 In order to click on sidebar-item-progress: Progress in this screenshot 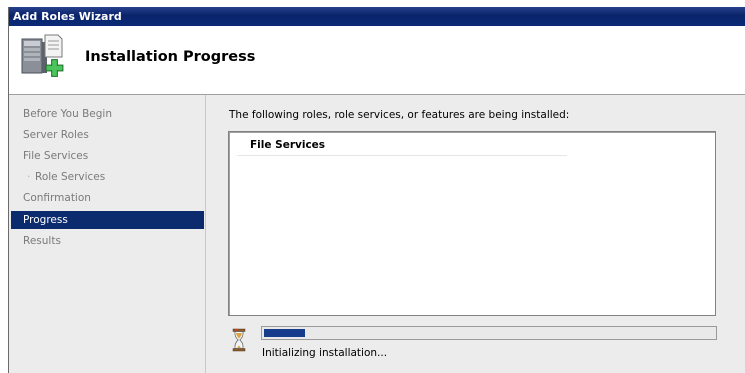, I will do `click(107, 220)`.